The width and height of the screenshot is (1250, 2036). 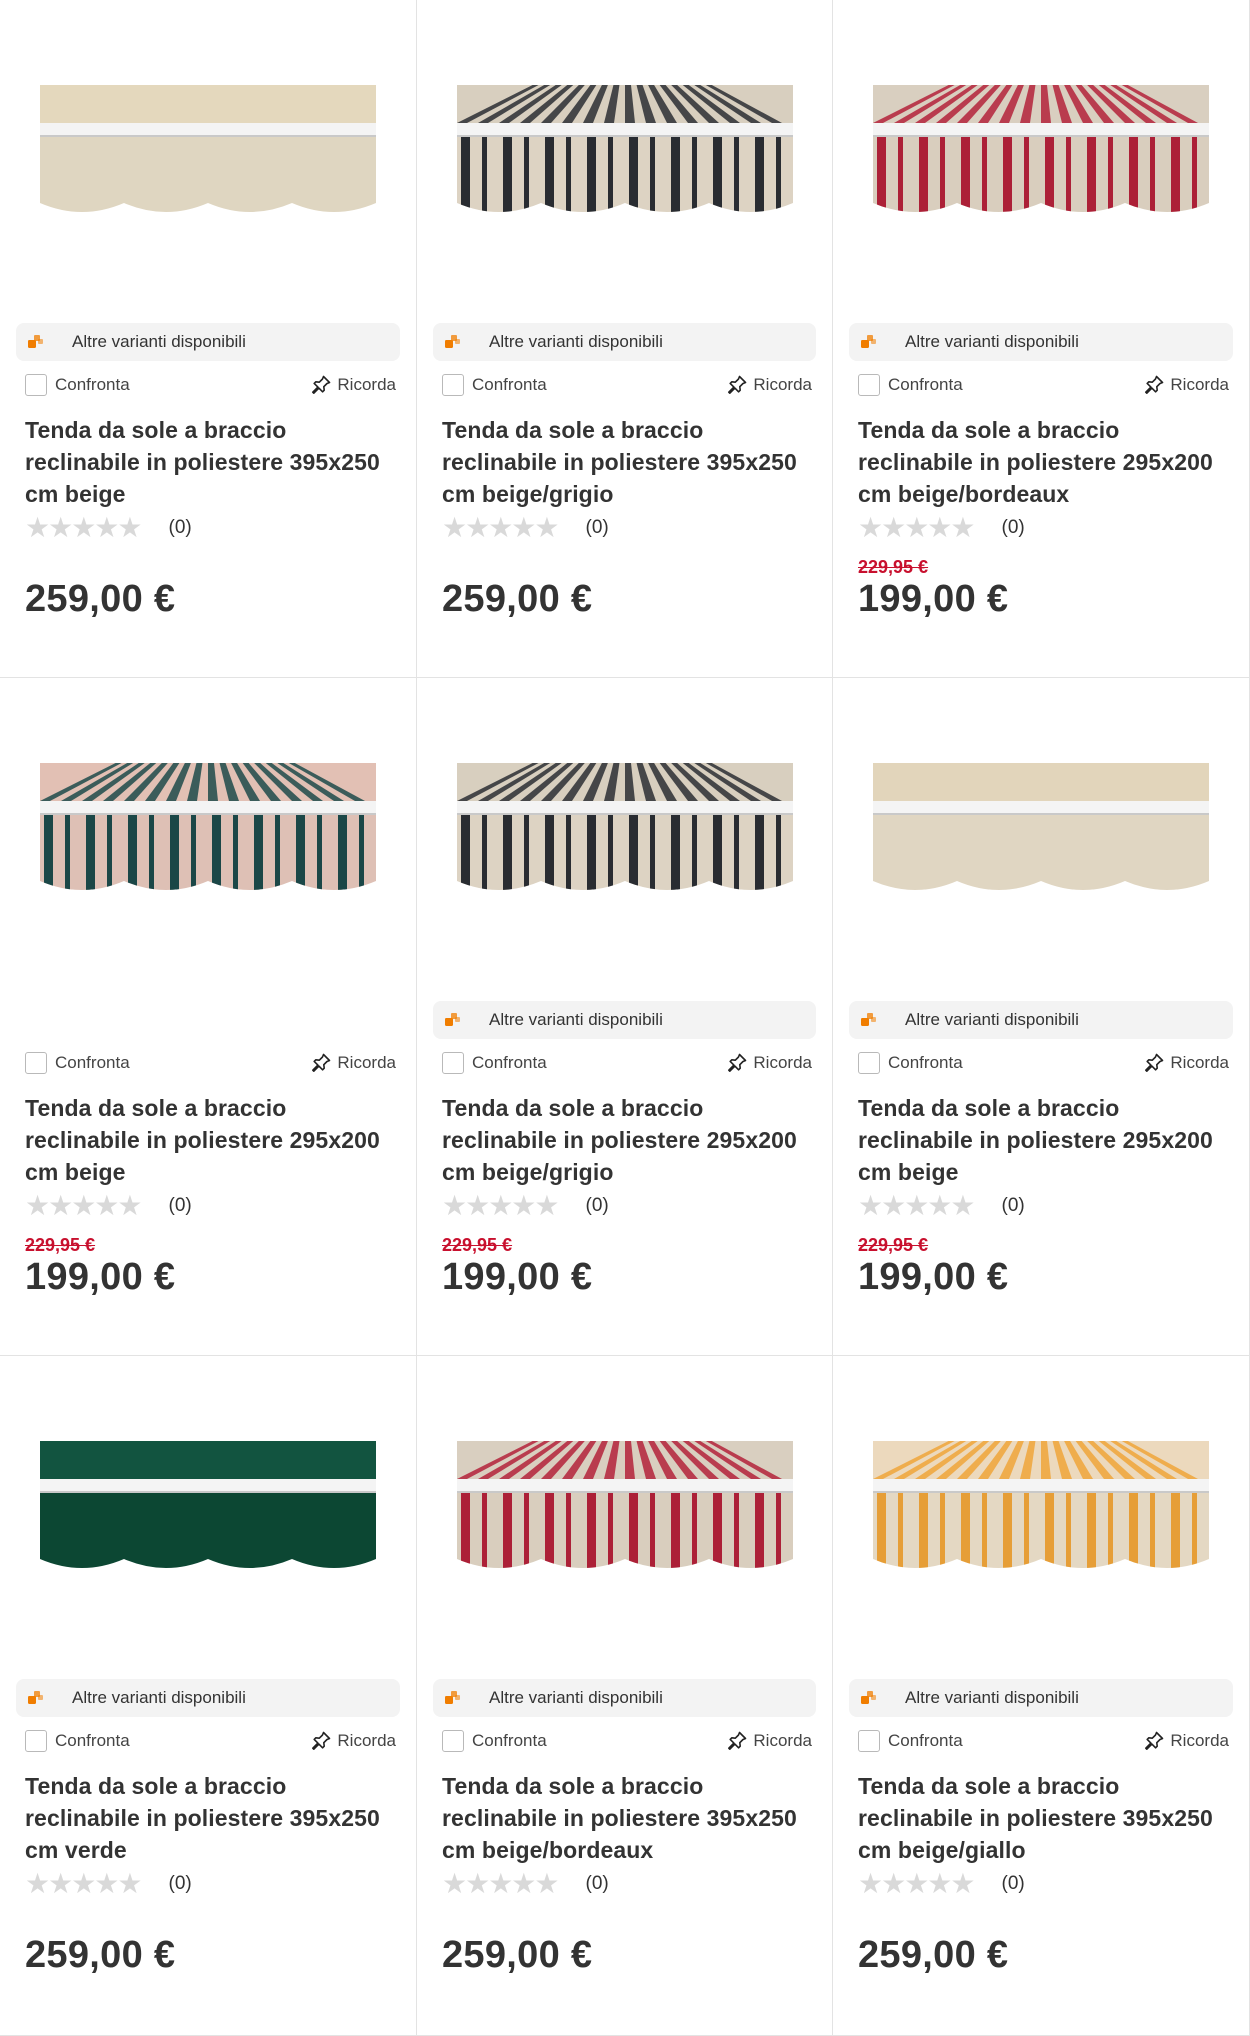 I want to click on price: 259,00 €, so click(x=100, y=1955).